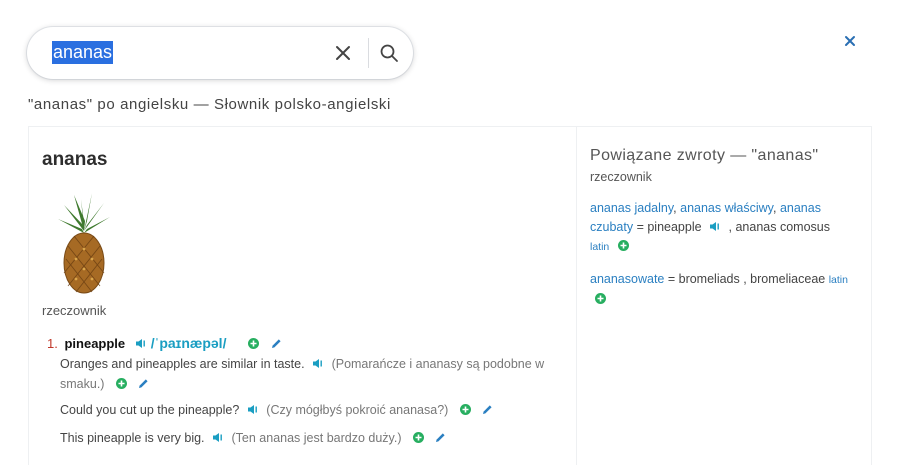 This screenshot has height=465, width=900. Describe the element at coordinates (74, 310) in the screenshot. I see `part-of-speech: rzeczownik` at that location.